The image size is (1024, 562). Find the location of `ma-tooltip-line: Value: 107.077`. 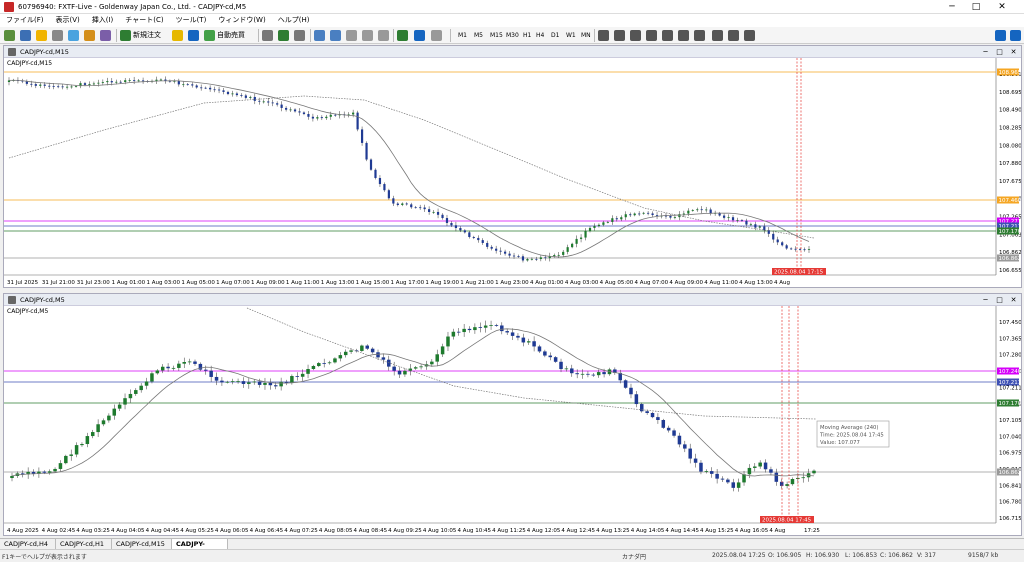

ma-tooltip-line: Value: 107.077 is located at coordinates (840, 443).